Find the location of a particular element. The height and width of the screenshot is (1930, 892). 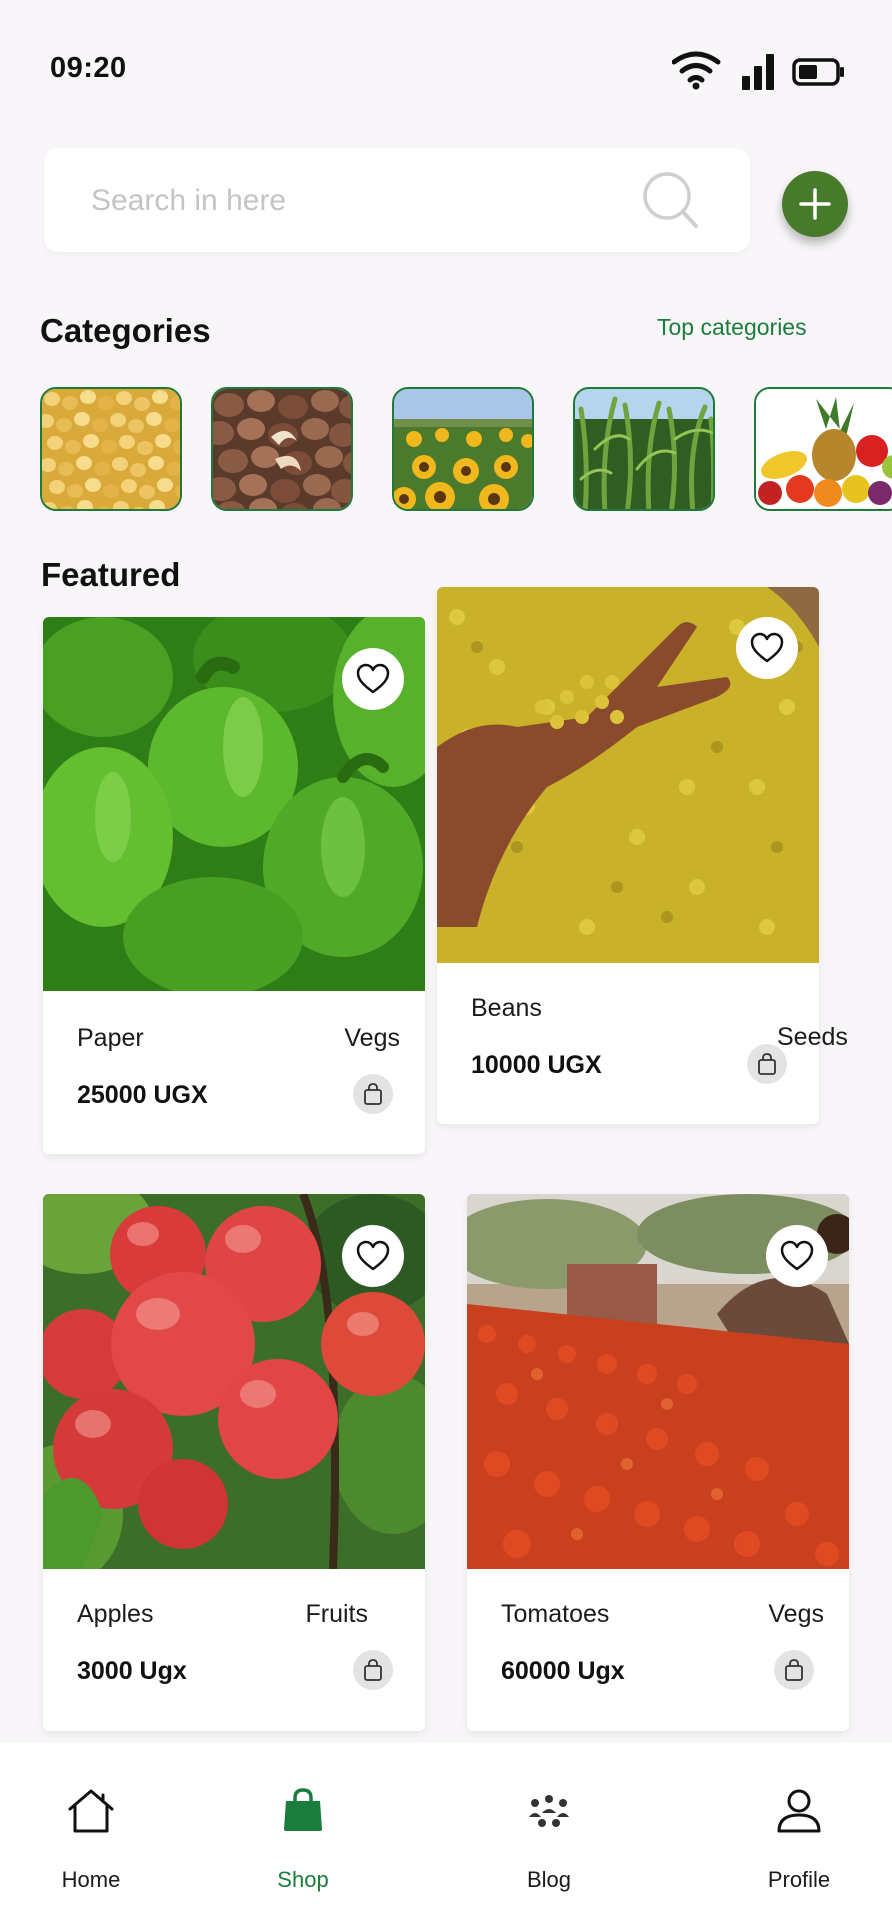

cashew-image is located at coordinates (282, 449).